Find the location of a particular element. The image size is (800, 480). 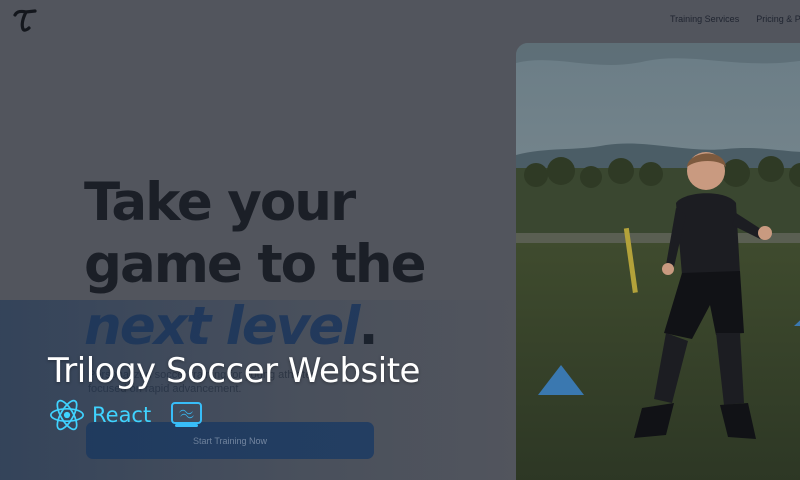

tau-logo-icon is located at coordinates (25, 20).